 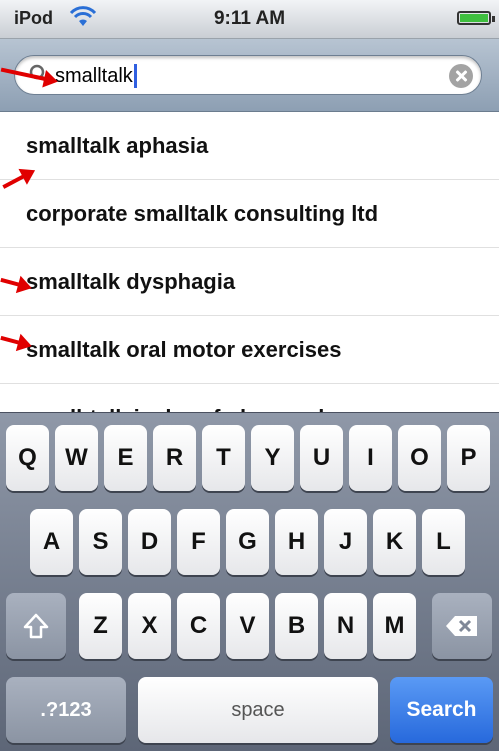 What do you see at coordinates (258, 710) in the screenshot?
I see `space-key: space` at bounding box center [258, 710].